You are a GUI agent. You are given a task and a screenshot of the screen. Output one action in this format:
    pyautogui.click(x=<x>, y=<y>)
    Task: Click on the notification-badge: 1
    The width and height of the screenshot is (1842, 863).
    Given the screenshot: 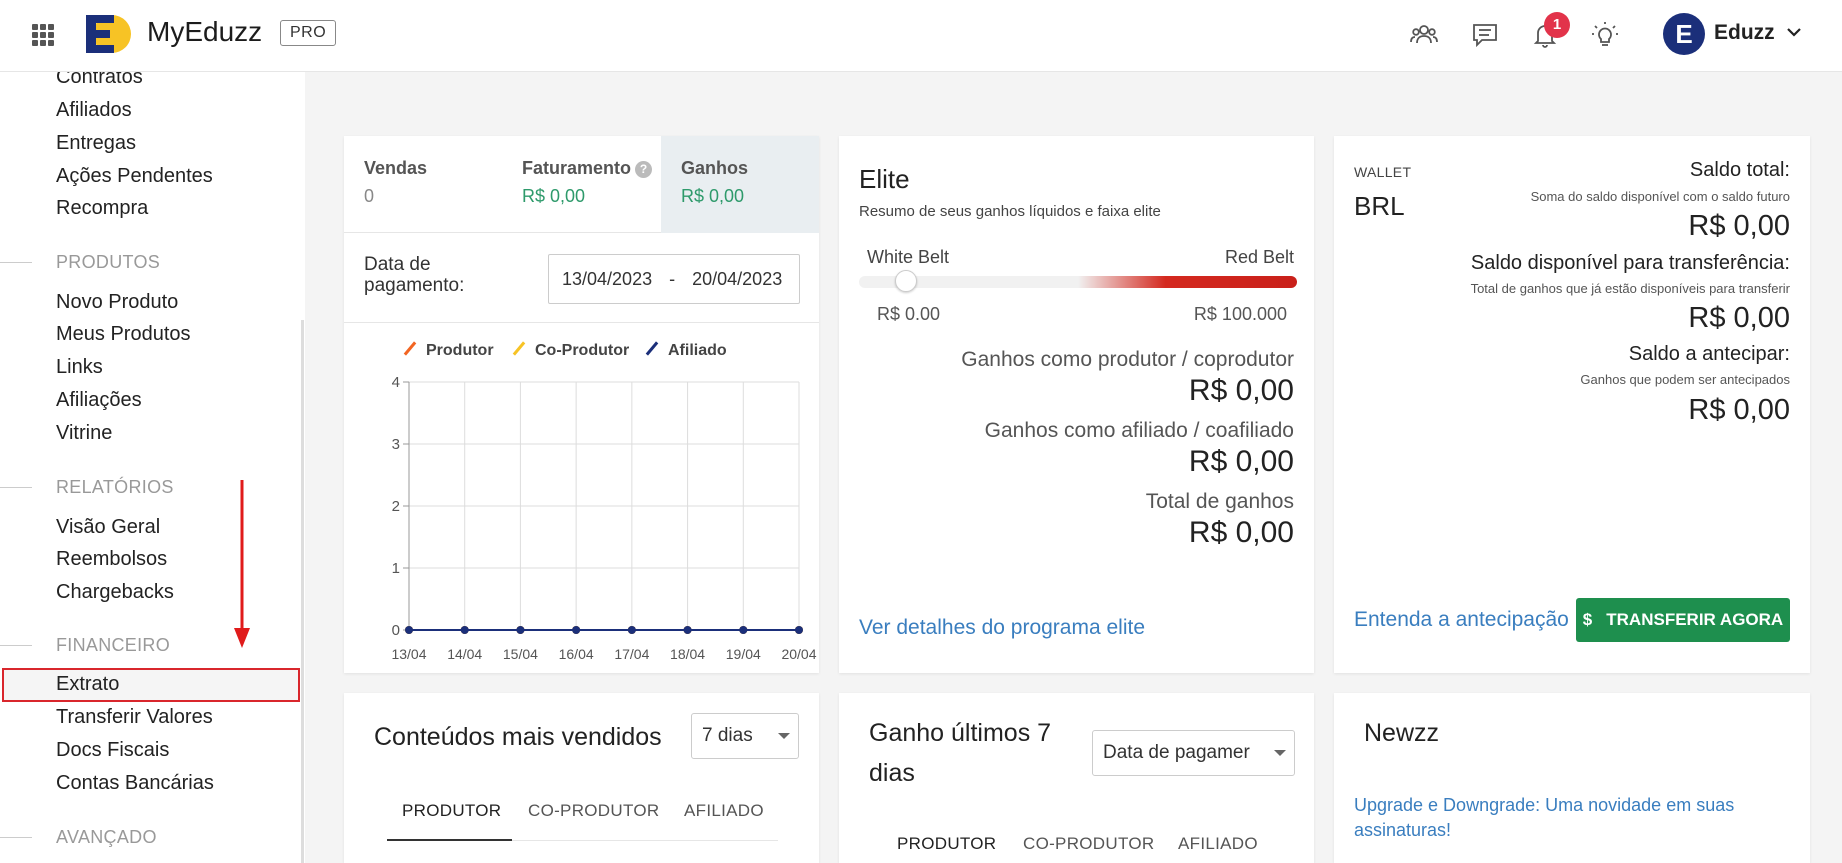 What is the action you would take?
    pyautogui.click(x=1557, y=25)
    